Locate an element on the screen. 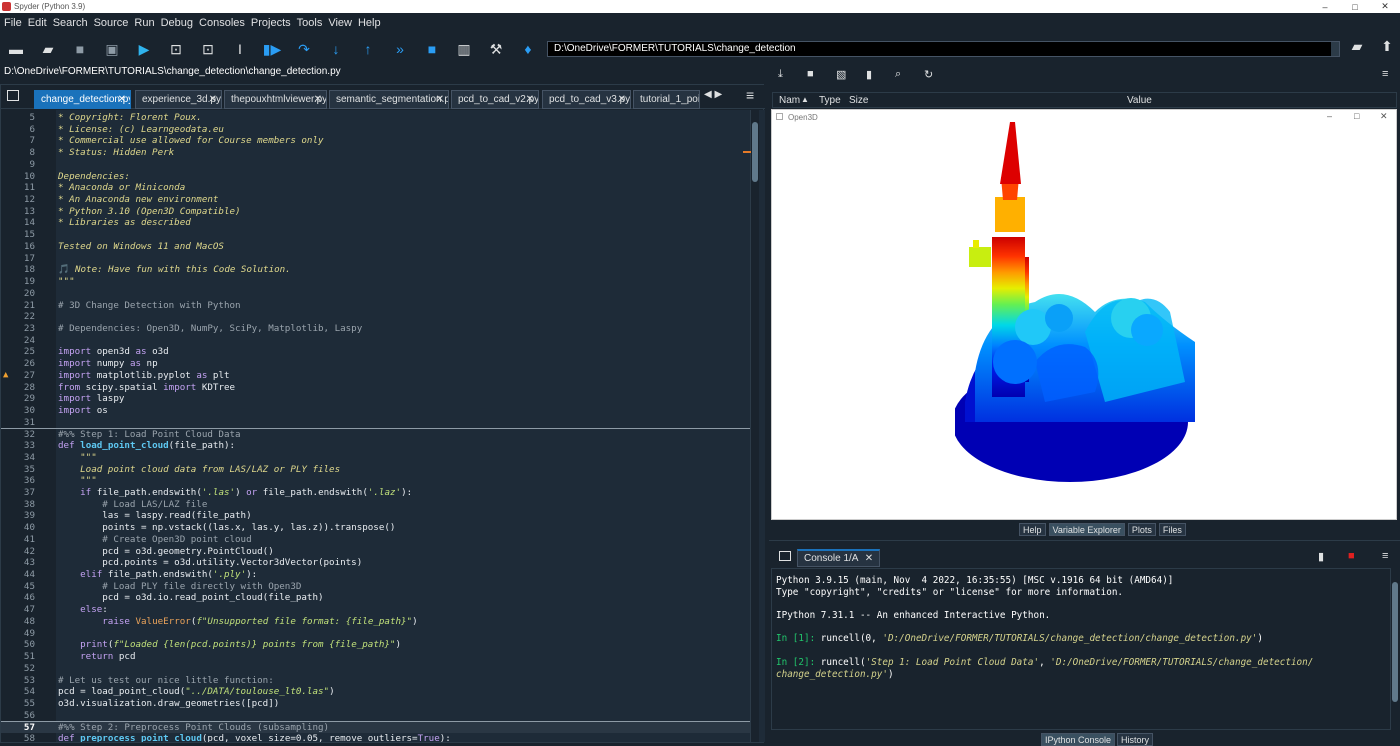  tab-pcd-to-cad-v3: pcd_to_cad_v3.py ✕ is located at coordinates (586, 99).